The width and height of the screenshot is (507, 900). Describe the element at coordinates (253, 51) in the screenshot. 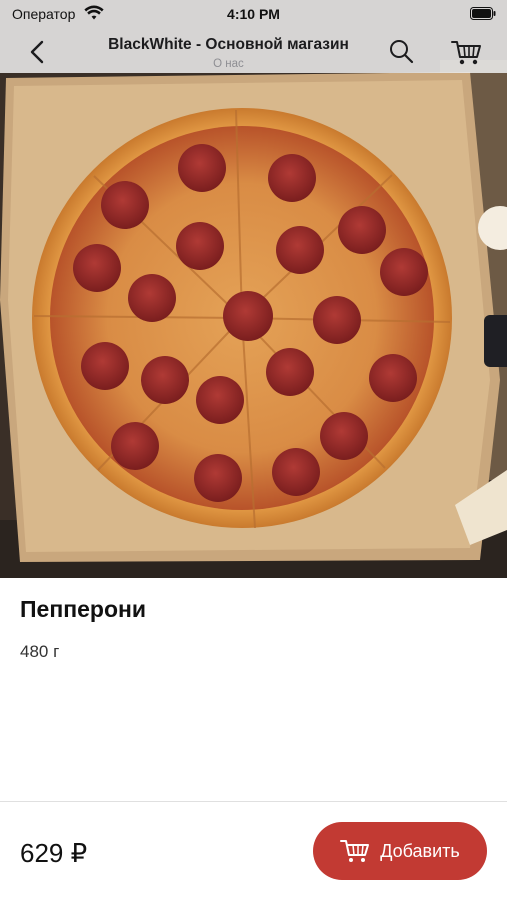

I see `navigation-bar: BlackWhite - Основной магазин О нас` at that location.